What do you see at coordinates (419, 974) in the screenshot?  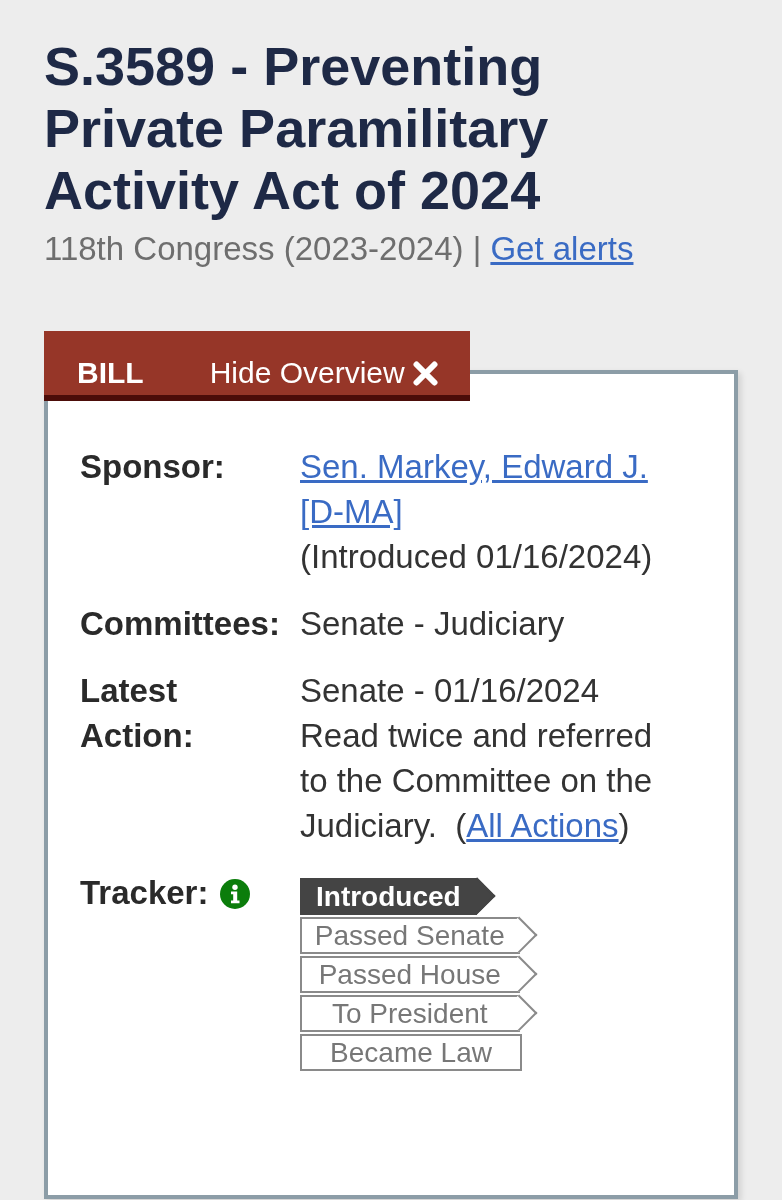 I see `tracker-step: Passed House` at bounding box center [419, 974].